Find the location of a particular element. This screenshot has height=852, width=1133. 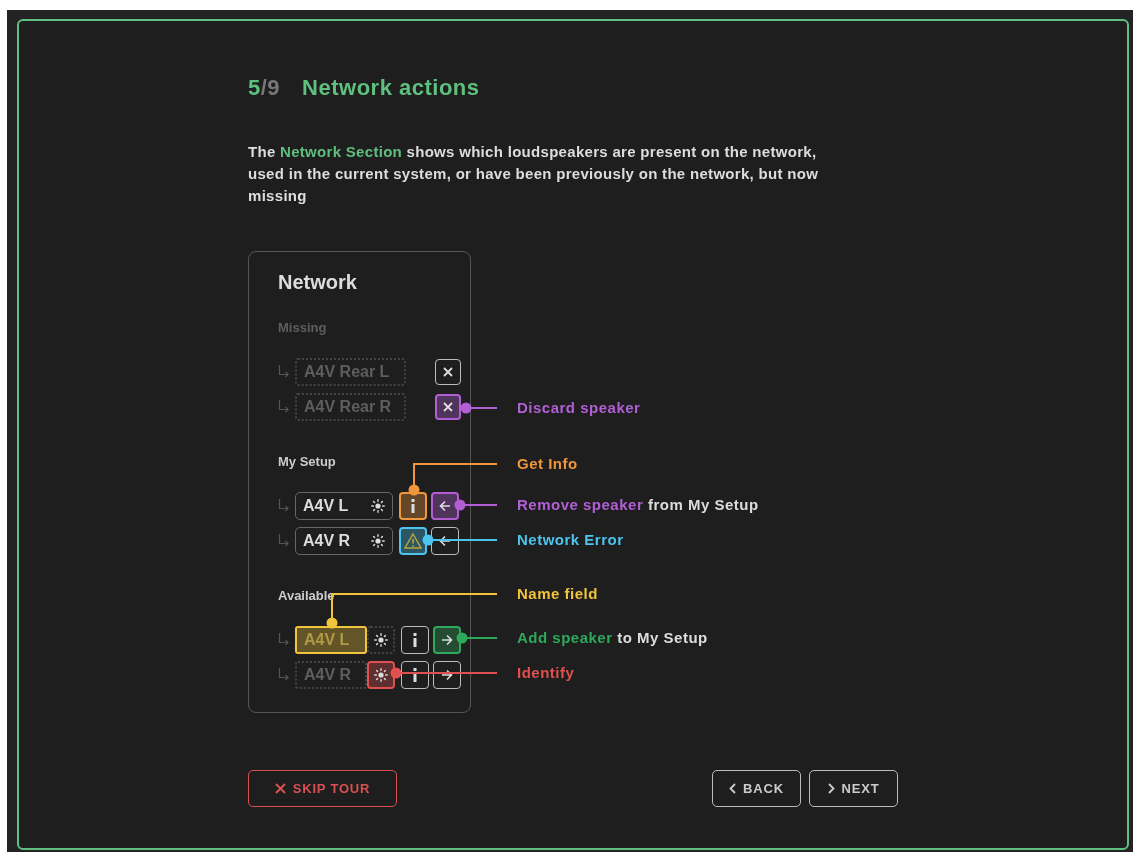

callout-label: Remove speaker from My Setup is located at coordinates (638, 505).